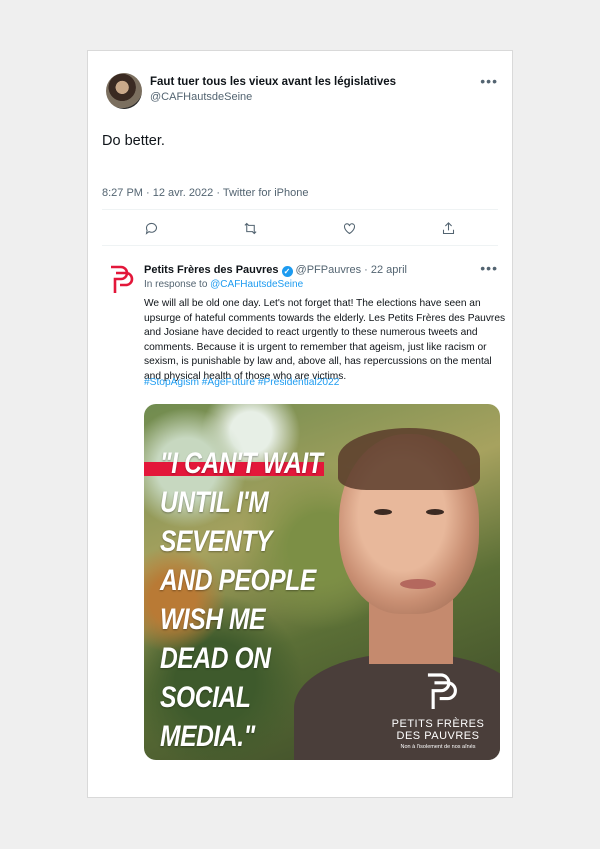  I want to click on verified-badge-icon: ✓, so click(287, 271).